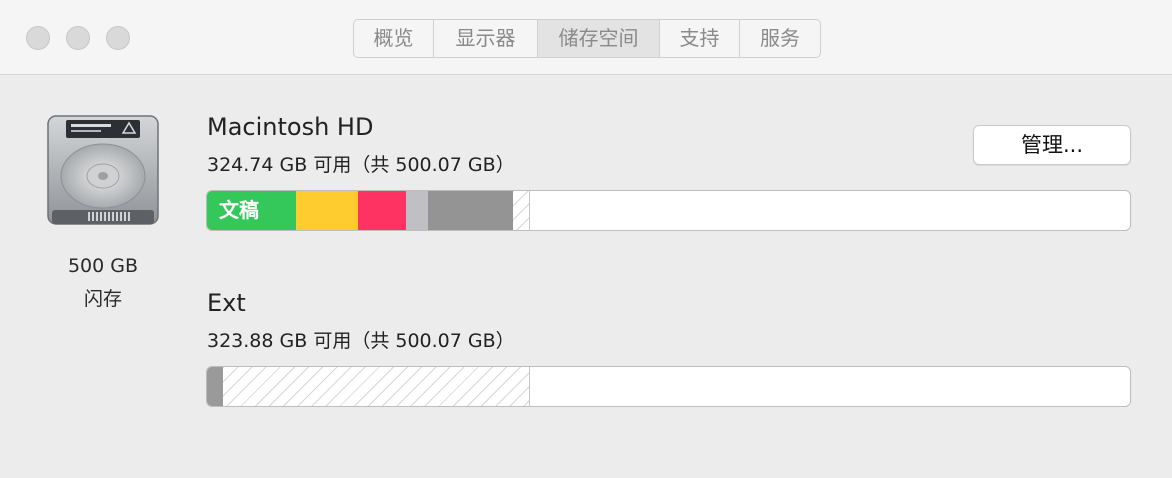 This screenshot has height=478, width=1172. Describe the element at coordinates (239, 210) in the screenshot. I see `usage-segment-label: 文稿` at that location.